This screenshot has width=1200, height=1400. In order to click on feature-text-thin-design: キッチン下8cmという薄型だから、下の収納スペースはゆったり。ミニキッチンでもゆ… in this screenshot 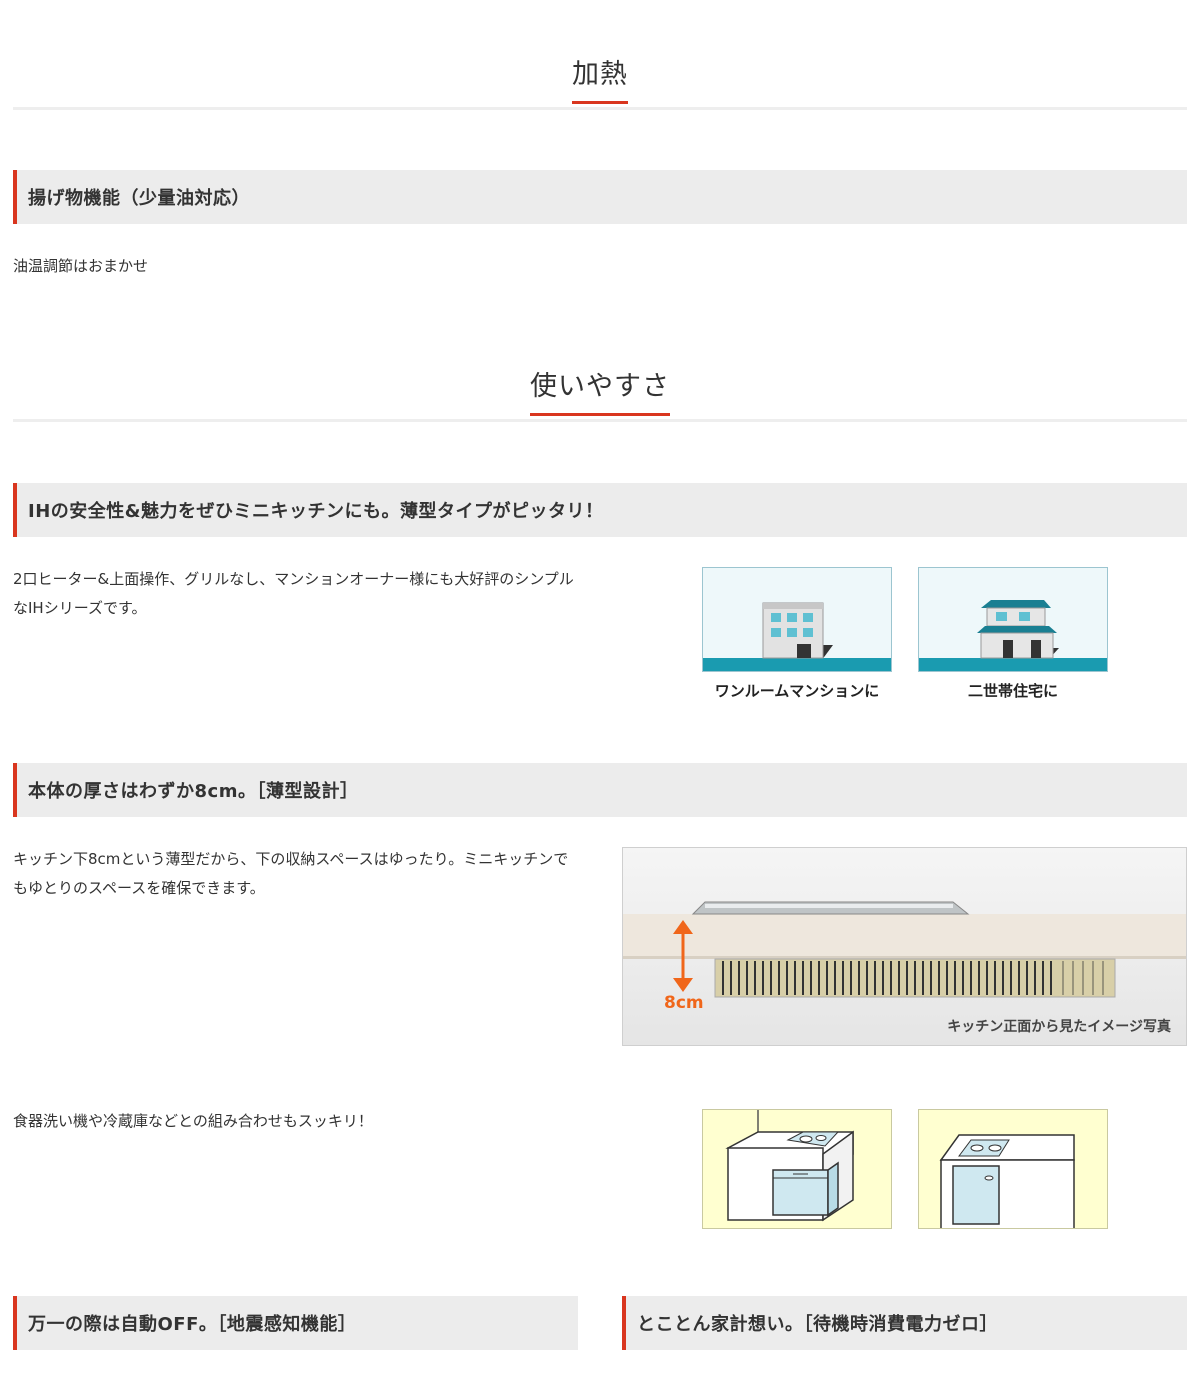, I will do `click(291, 873)`.